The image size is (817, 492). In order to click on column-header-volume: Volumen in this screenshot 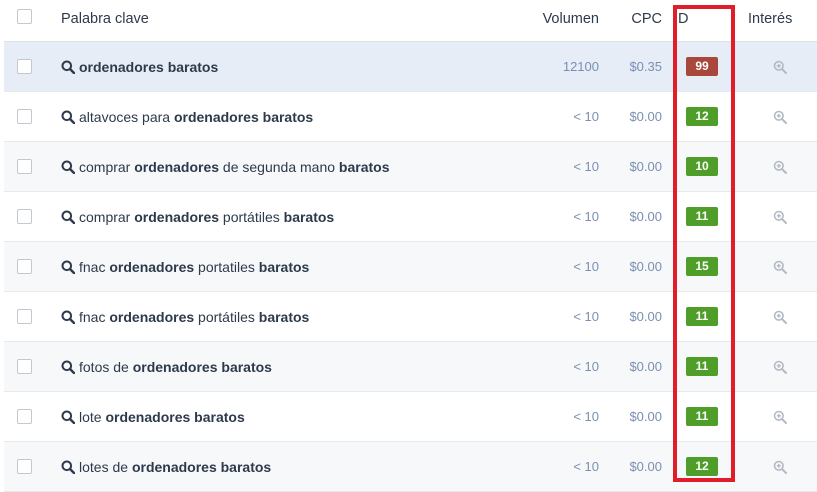, I will do `click(554, 19)`.